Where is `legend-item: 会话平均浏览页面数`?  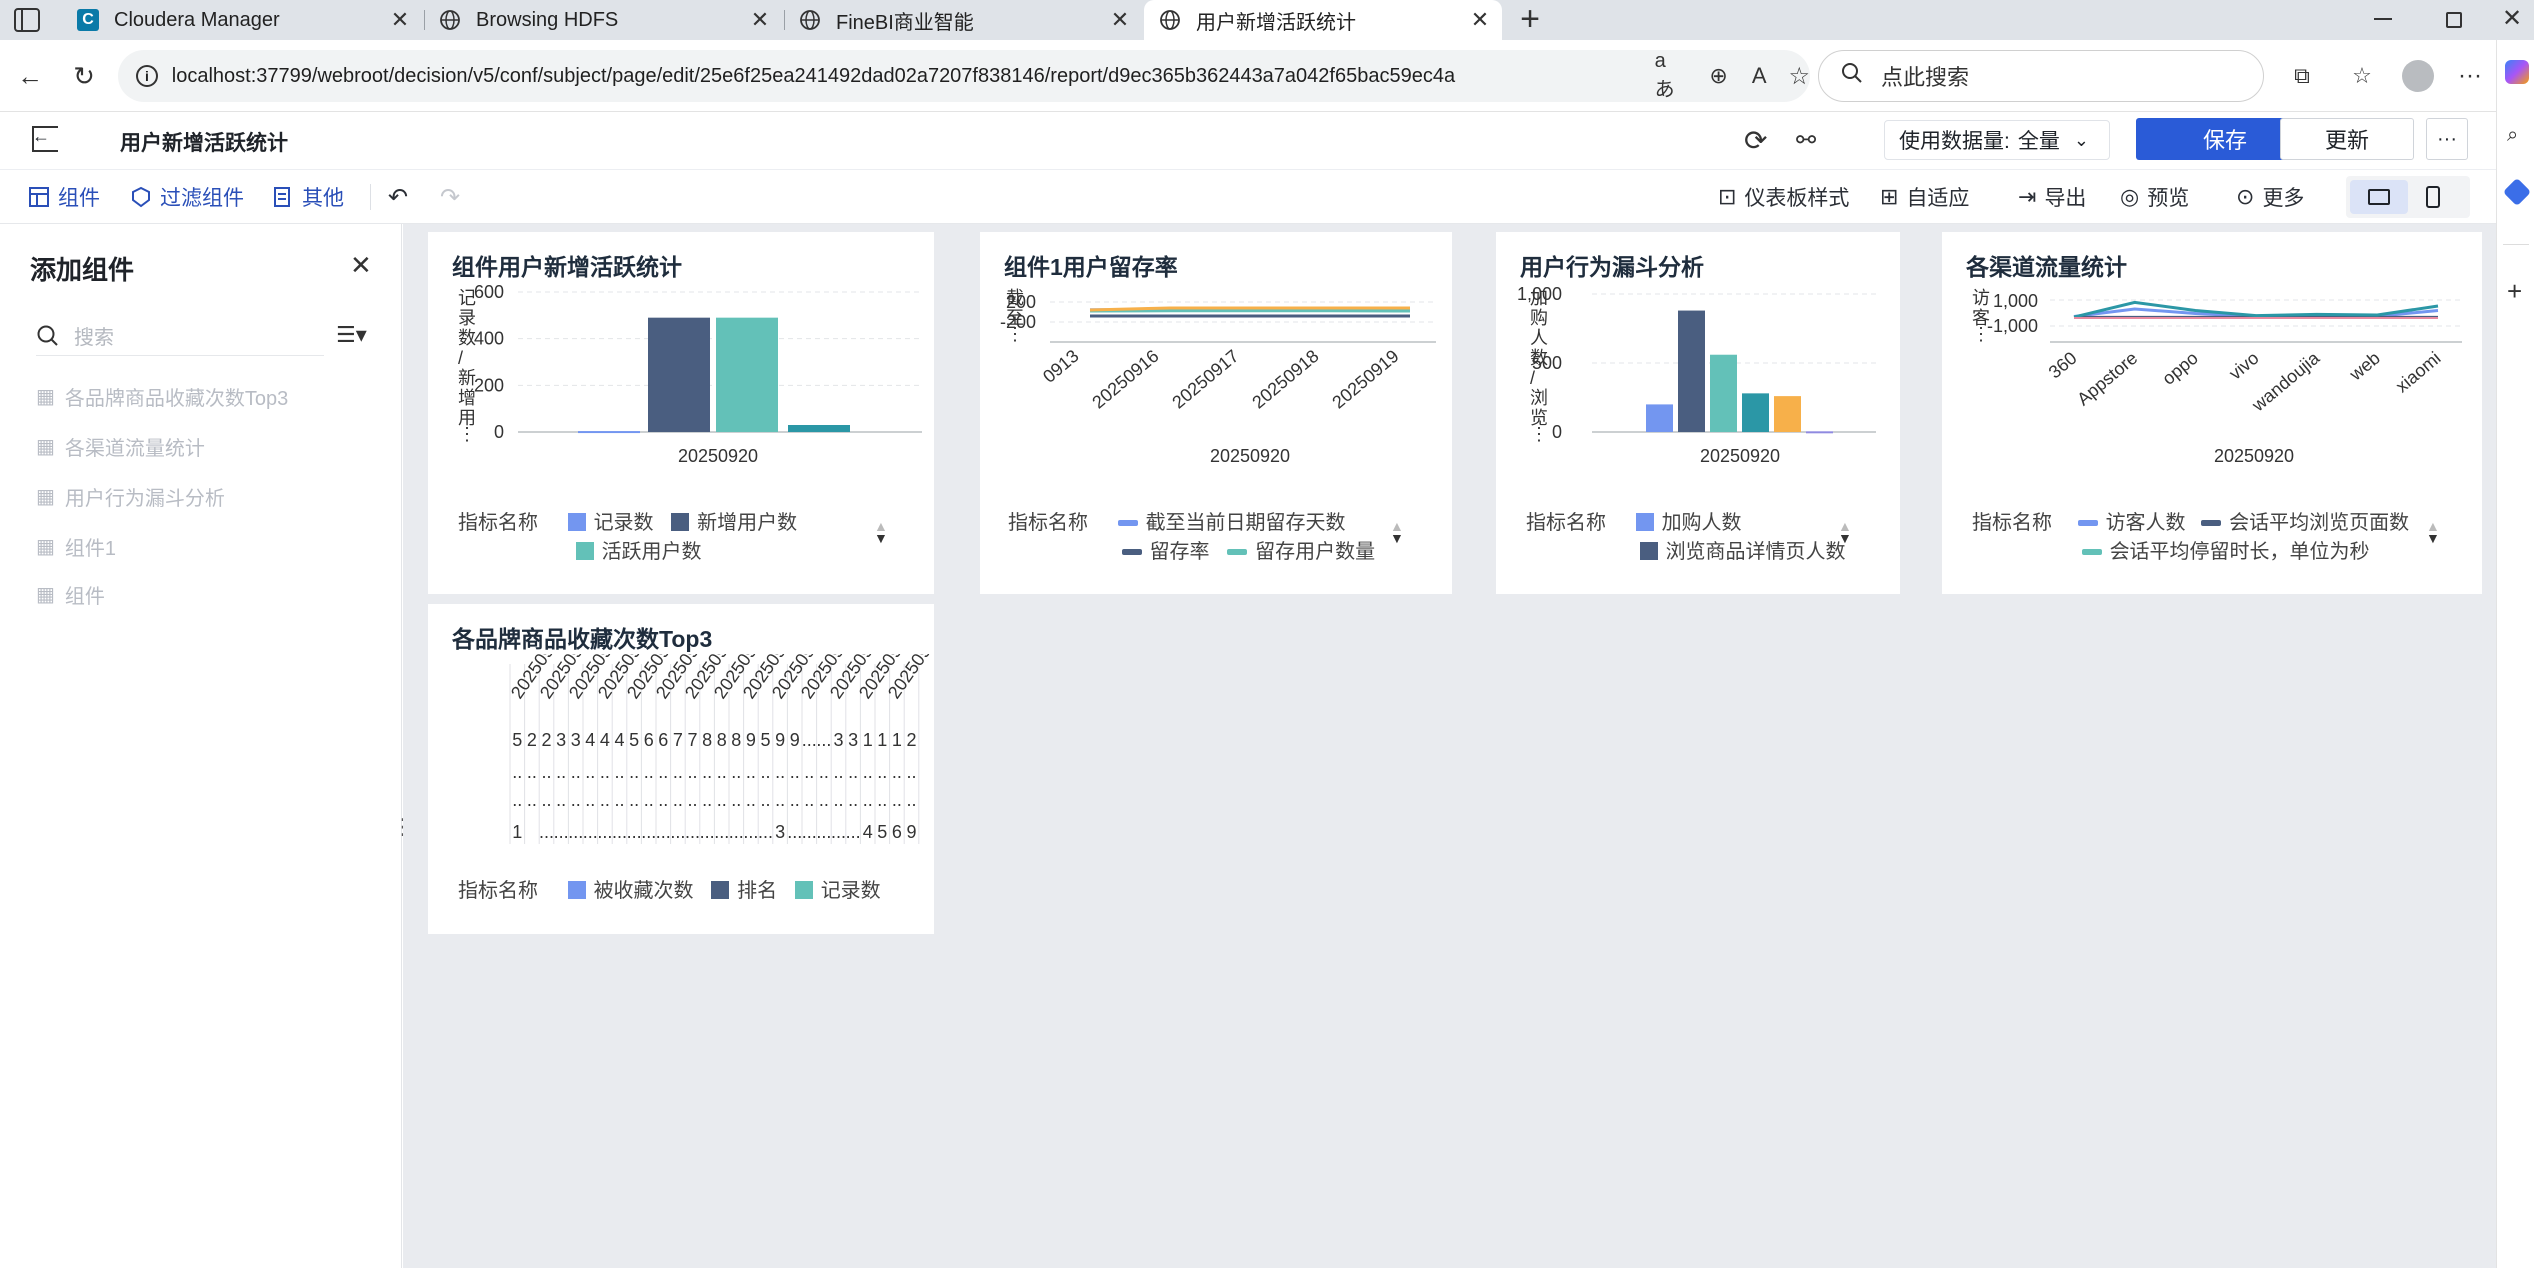
legend-item: 会话平均浏览页面数 is located at coordinates (2305, 523).